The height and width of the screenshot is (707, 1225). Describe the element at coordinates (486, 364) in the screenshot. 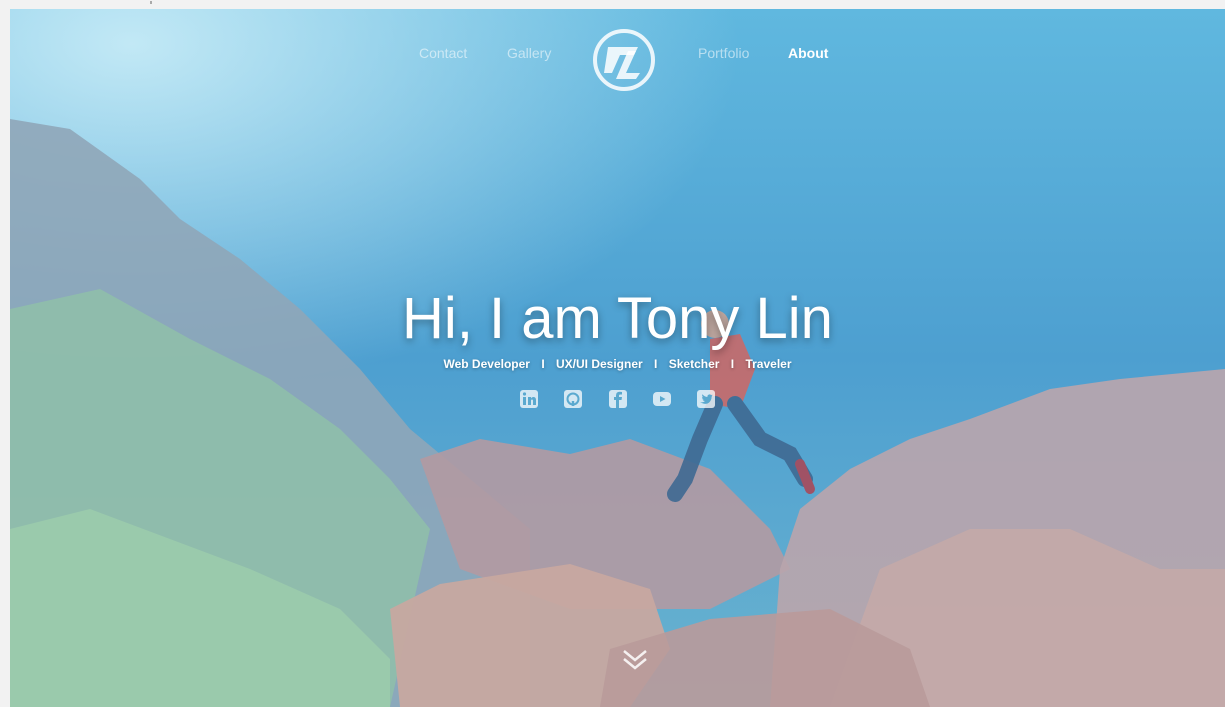

I see `role-web-developer: Web Developer` at that location.